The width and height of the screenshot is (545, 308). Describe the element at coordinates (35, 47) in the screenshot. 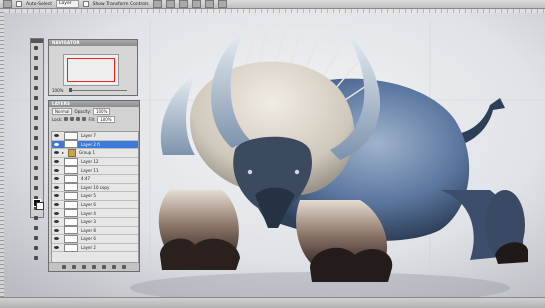

I see `move-icon` at that location.